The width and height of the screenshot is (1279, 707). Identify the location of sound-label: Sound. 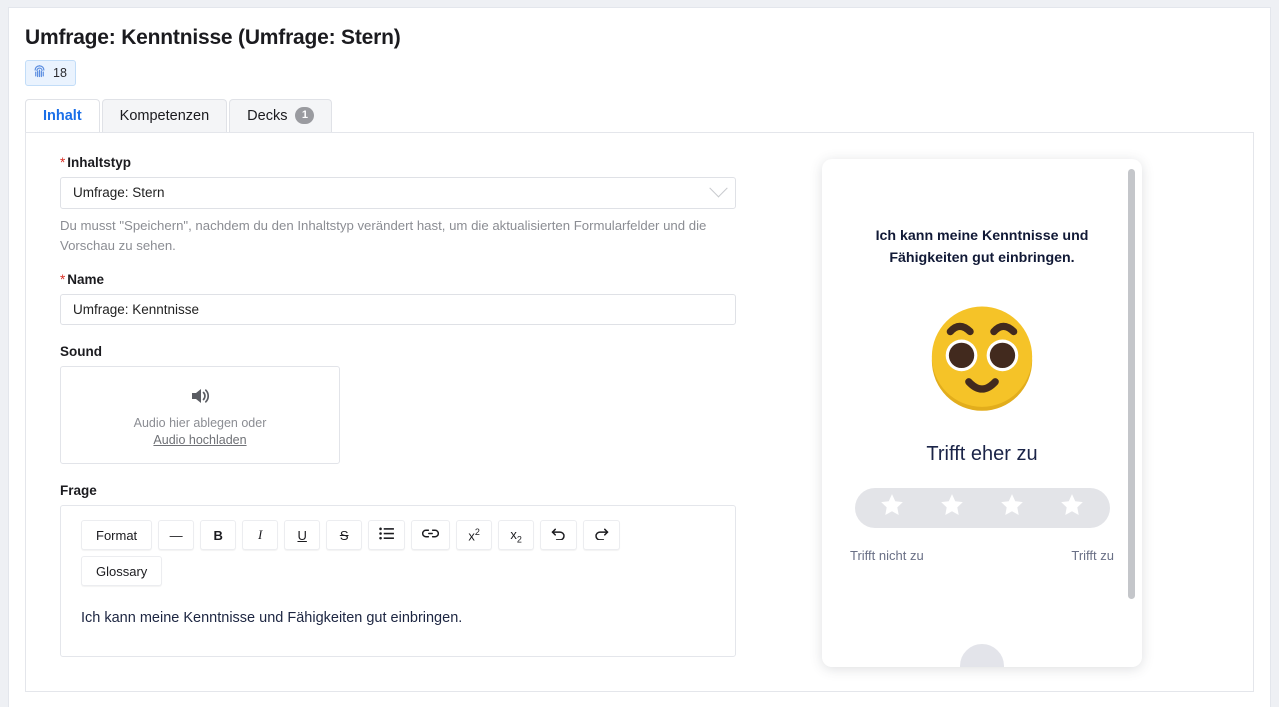
(81, 352).